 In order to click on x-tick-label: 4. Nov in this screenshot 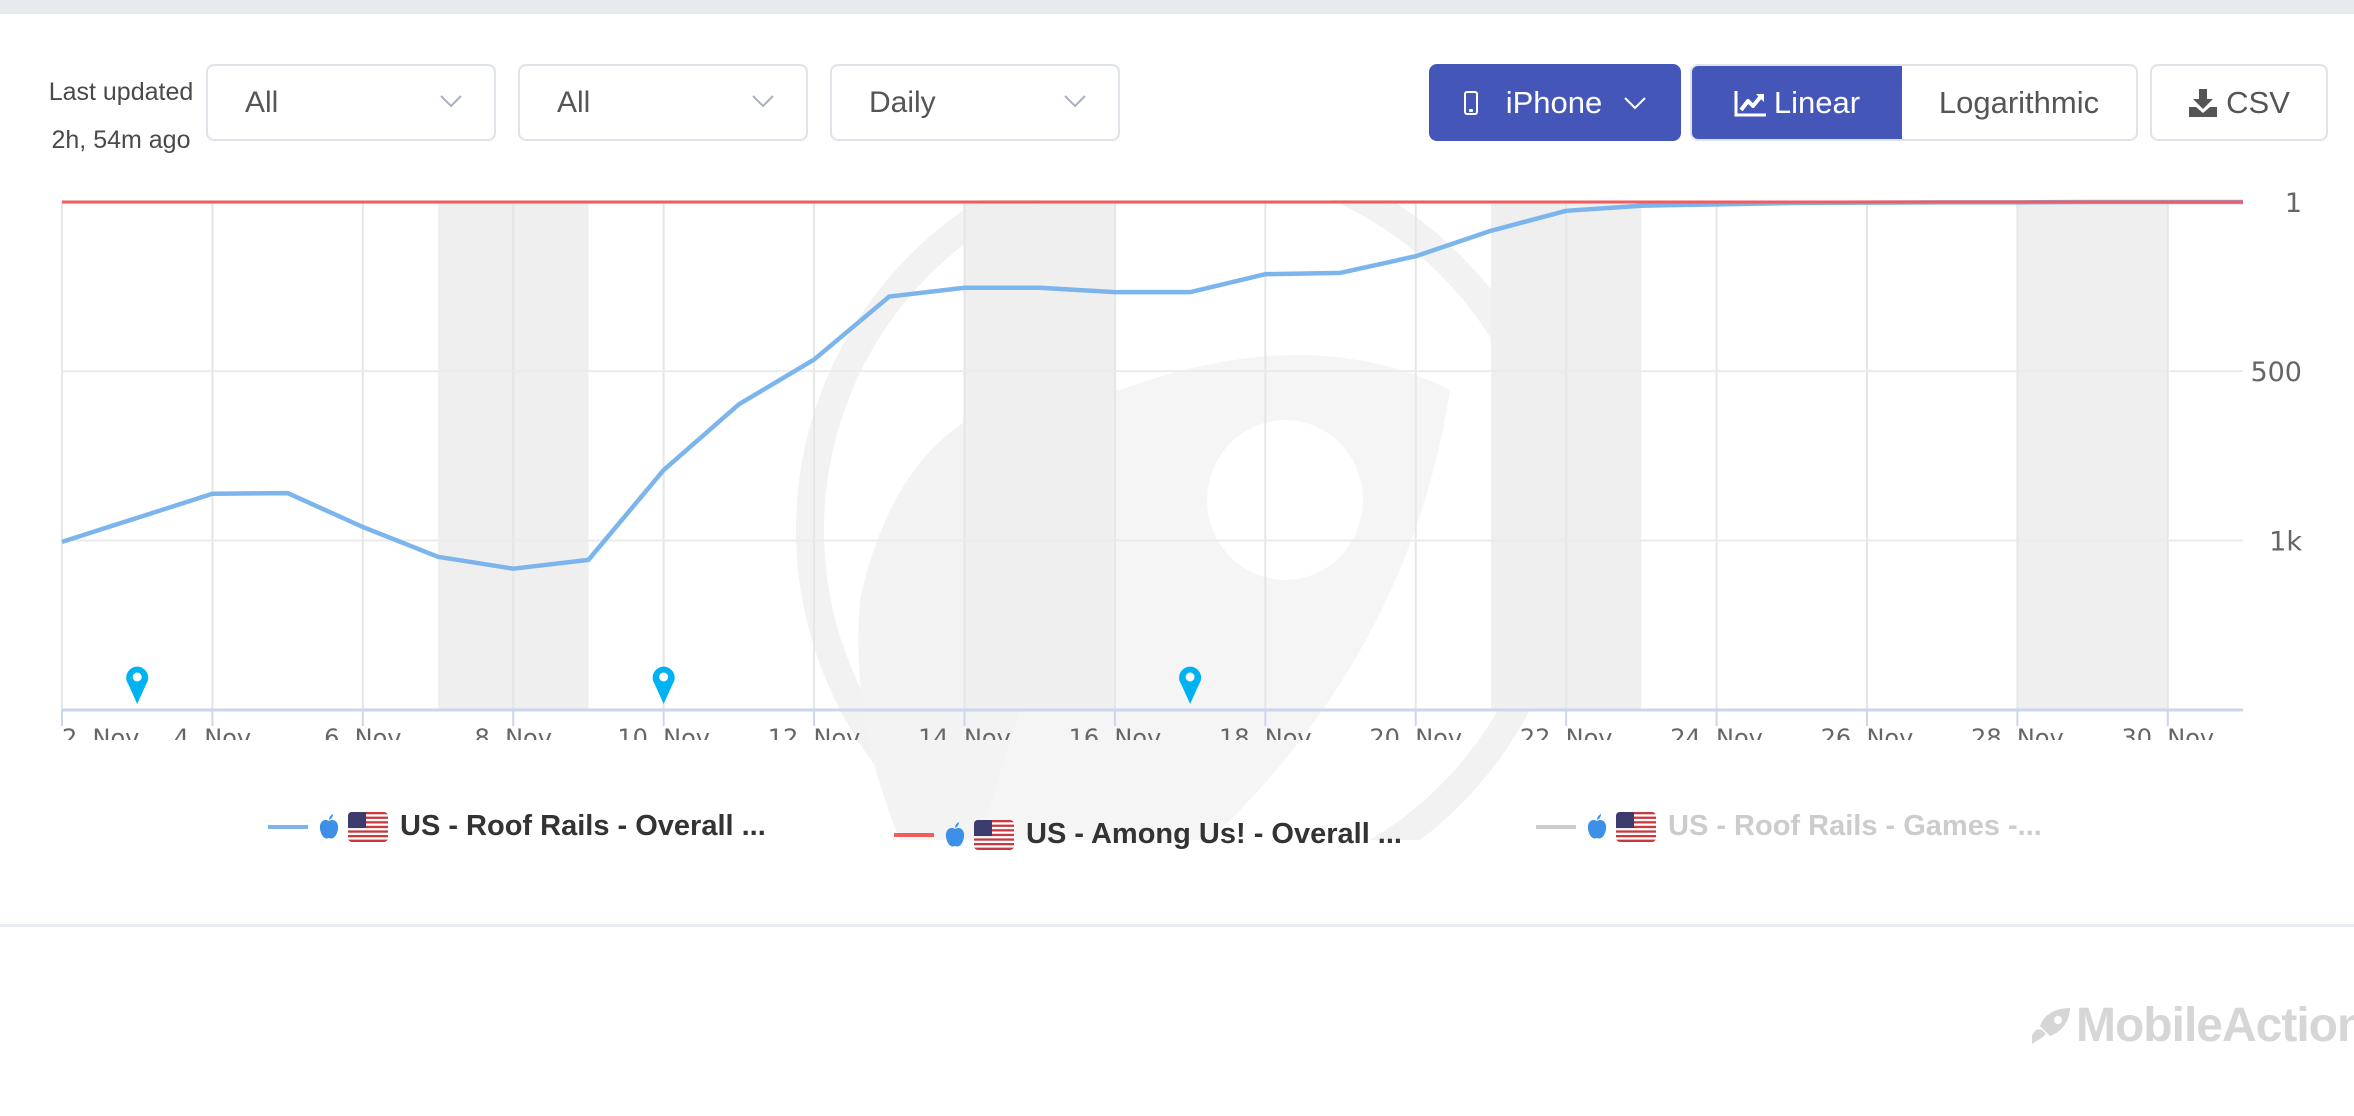, I will do `click(212, 732)`.